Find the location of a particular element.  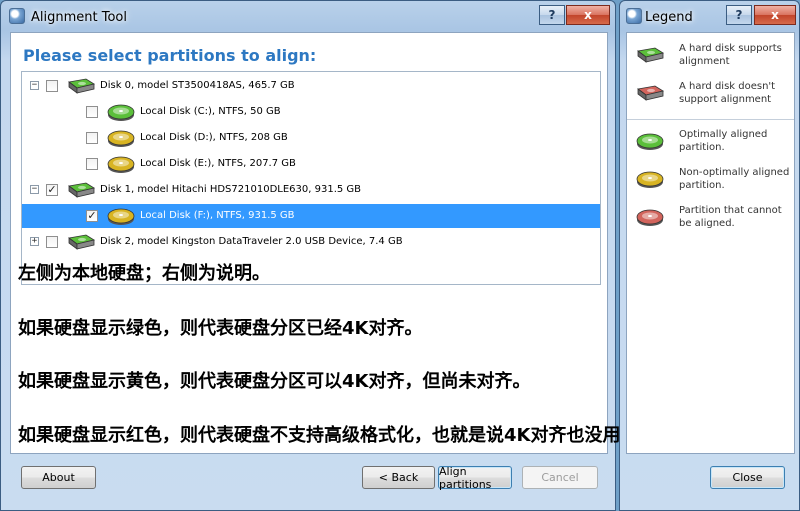

legend-label: Optimally aligned partition. is located at coordinates (723, 141).